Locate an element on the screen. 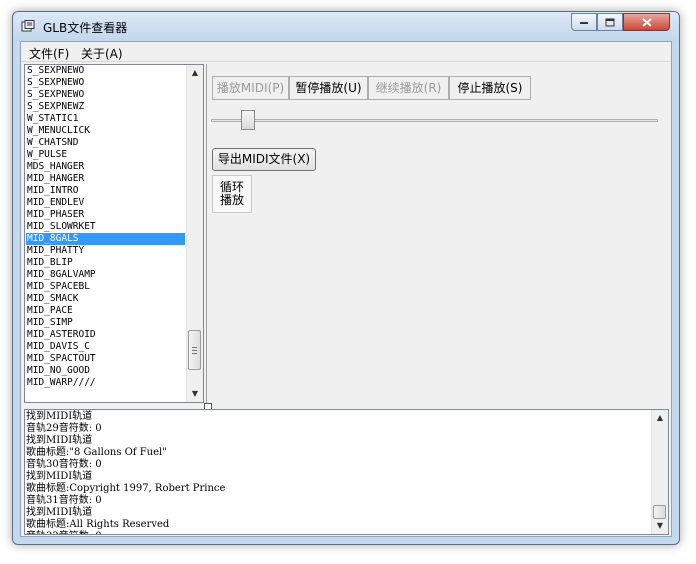 The image size is (696, 564). loop-label-line2: 播放 is located at coordinates (231, 200).